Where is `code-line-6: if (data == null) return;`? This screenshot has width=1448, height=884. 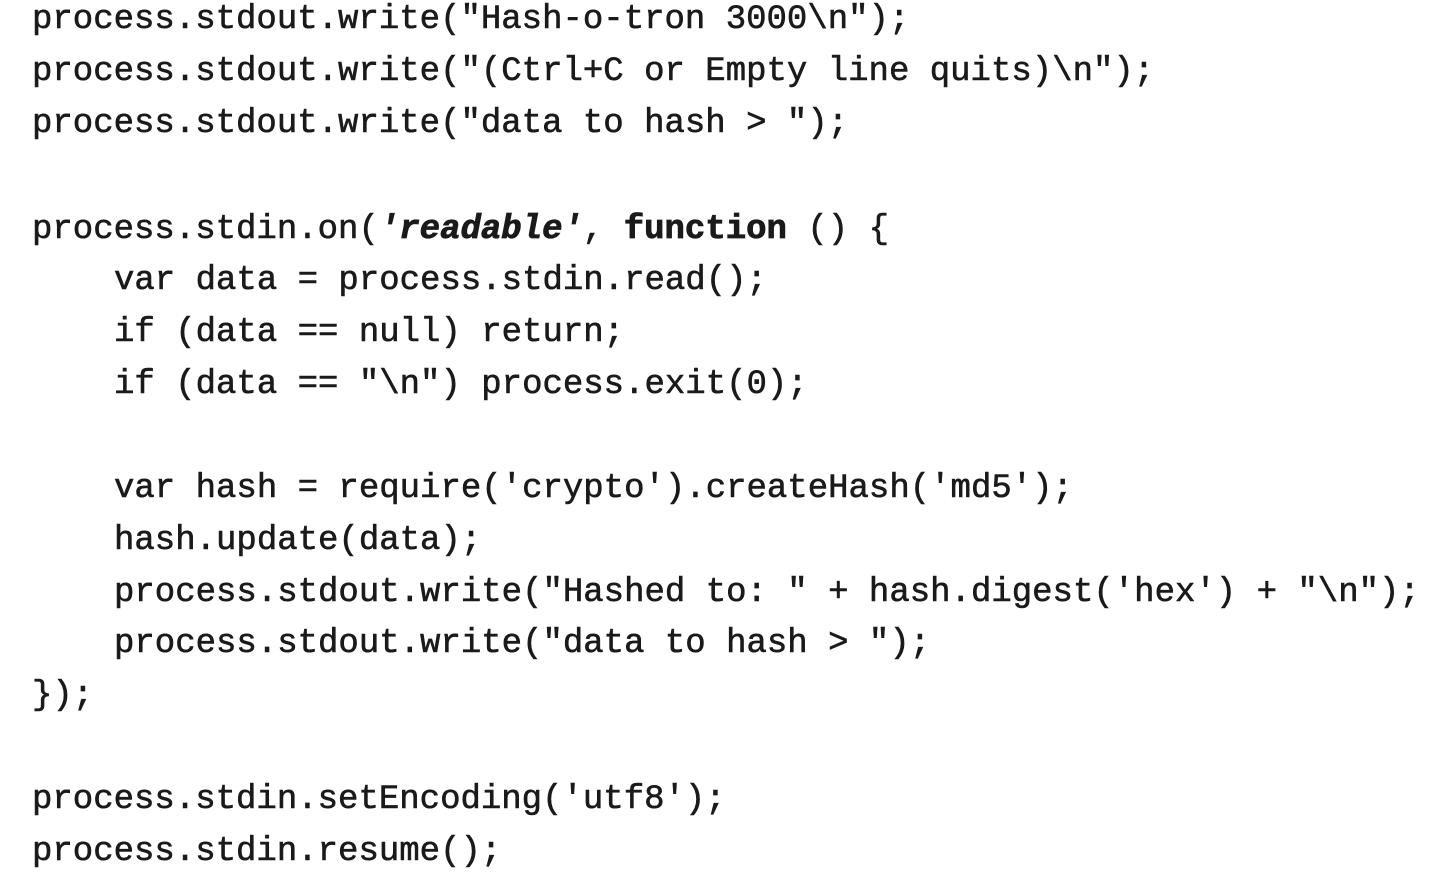
code-line-6: if (data == null) return; is located at coordinates (369, 333).